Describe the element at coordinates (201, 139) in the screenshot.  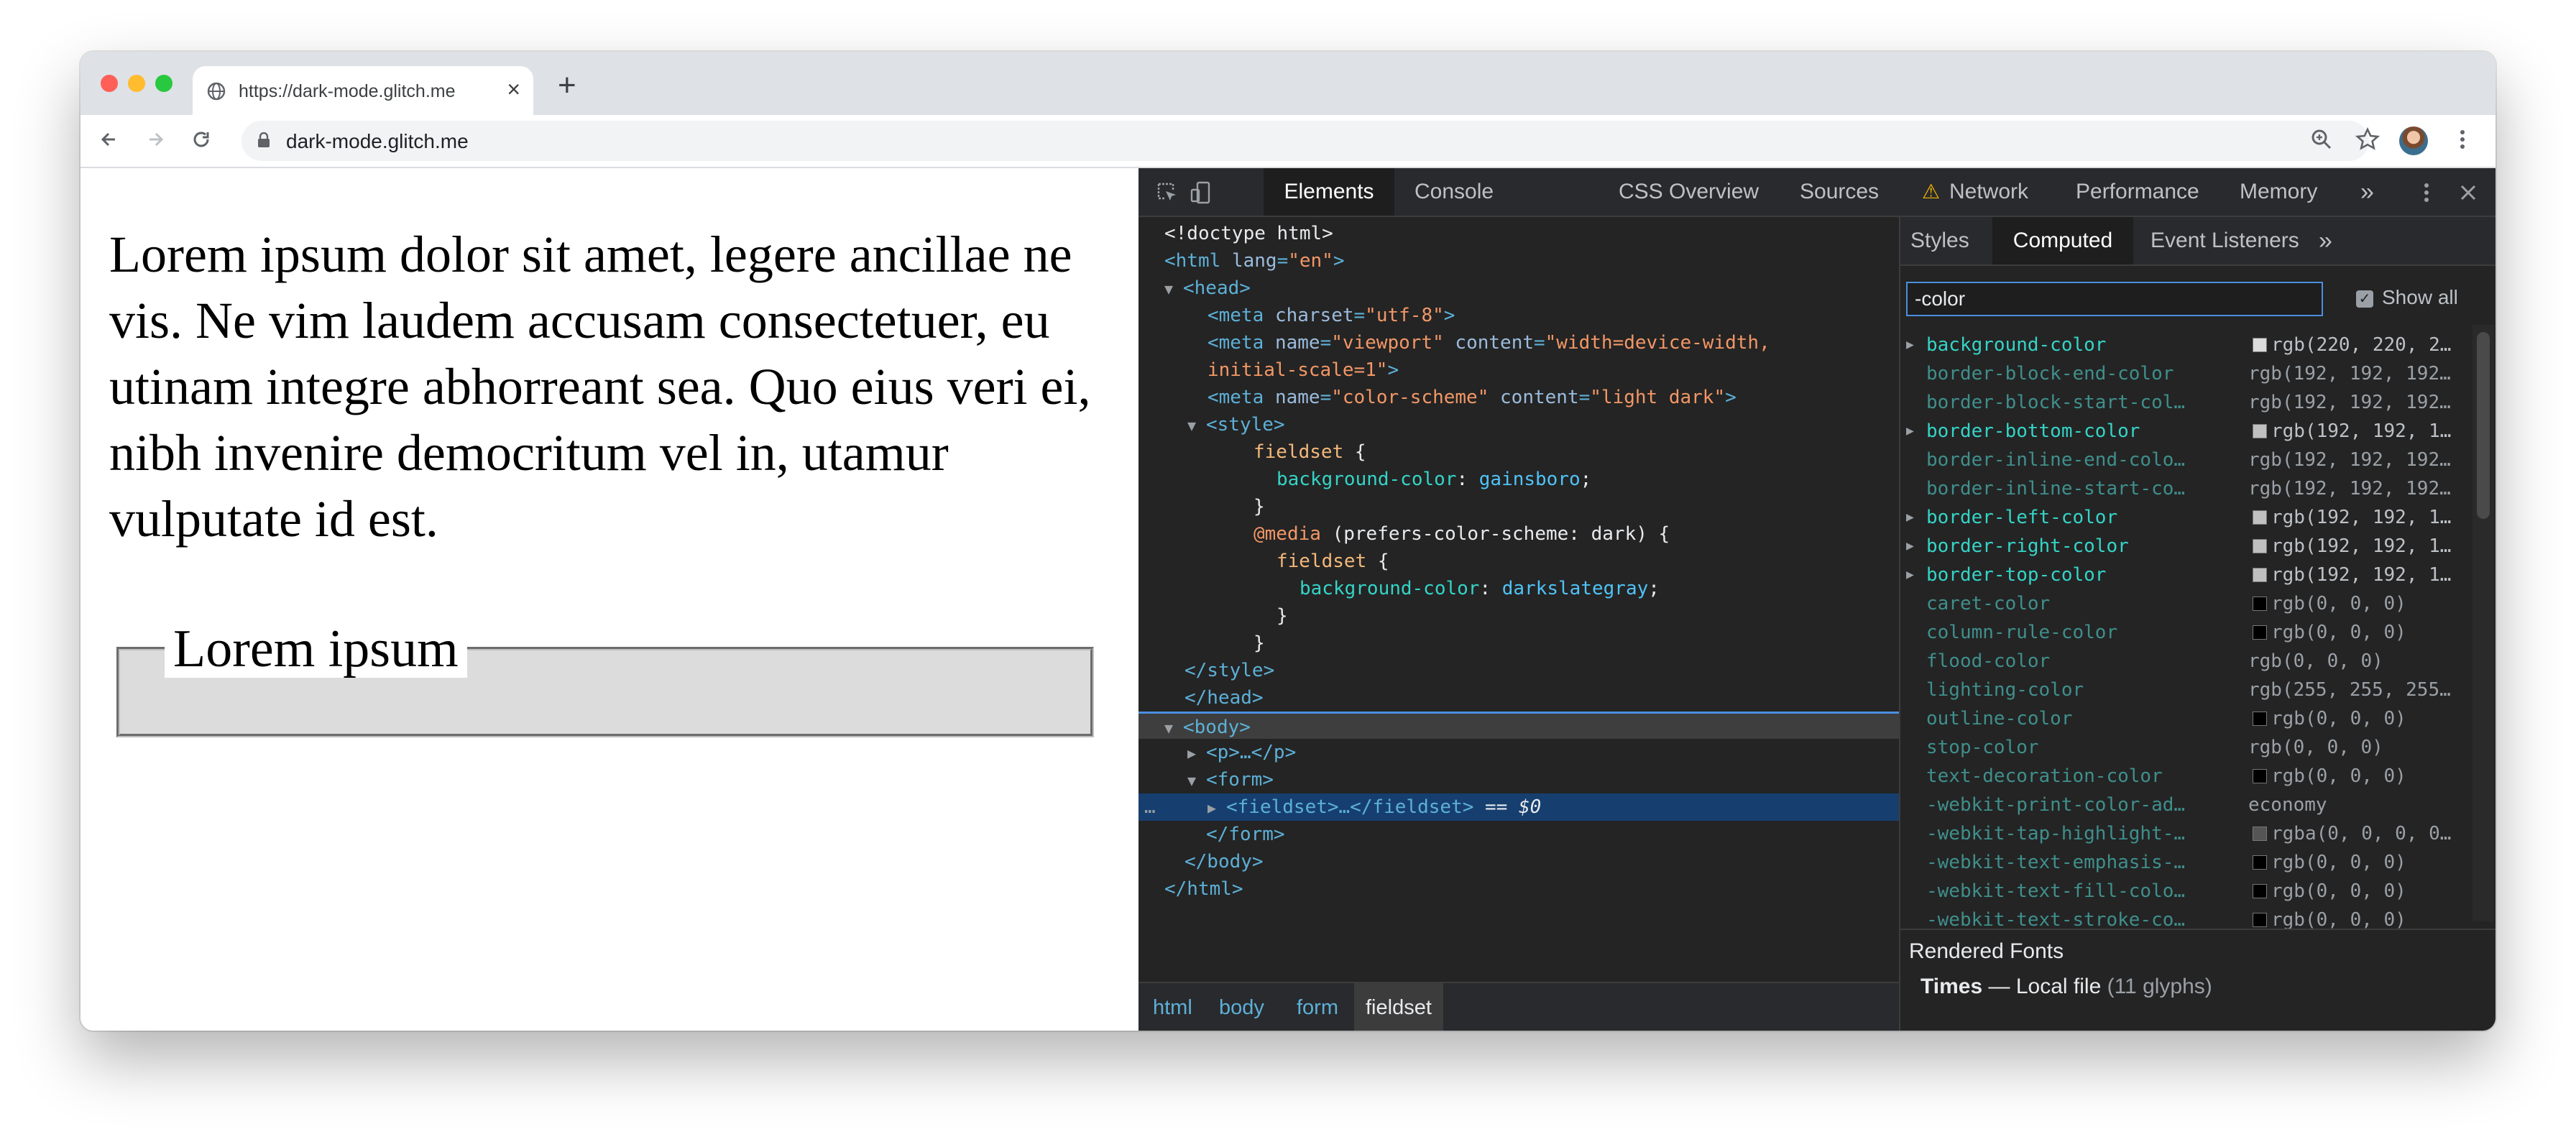
I see `reload-icon` at that location.